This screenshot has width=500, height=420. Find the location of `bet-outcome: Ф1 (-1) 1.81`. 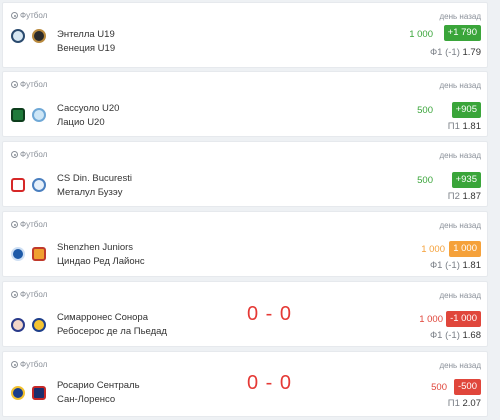

bet-outcome: Ф1 (-1) 1.81 is located at coordinates (455, 265).